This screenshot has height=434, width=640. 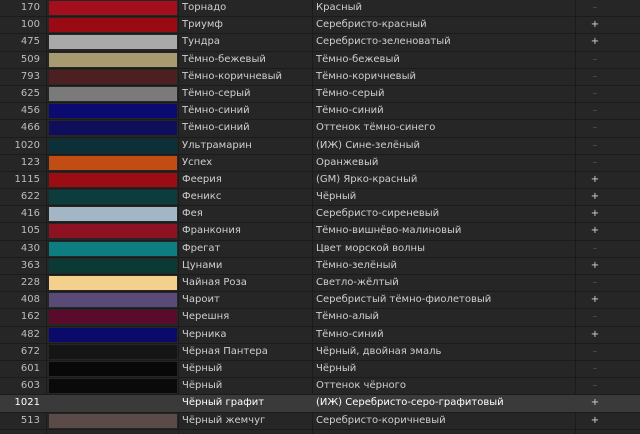 What do you see at coordinates (367, 179) in the screenshot?
I see `color-description: (GM) Ярко-красный` at bounding box center [367, 179].